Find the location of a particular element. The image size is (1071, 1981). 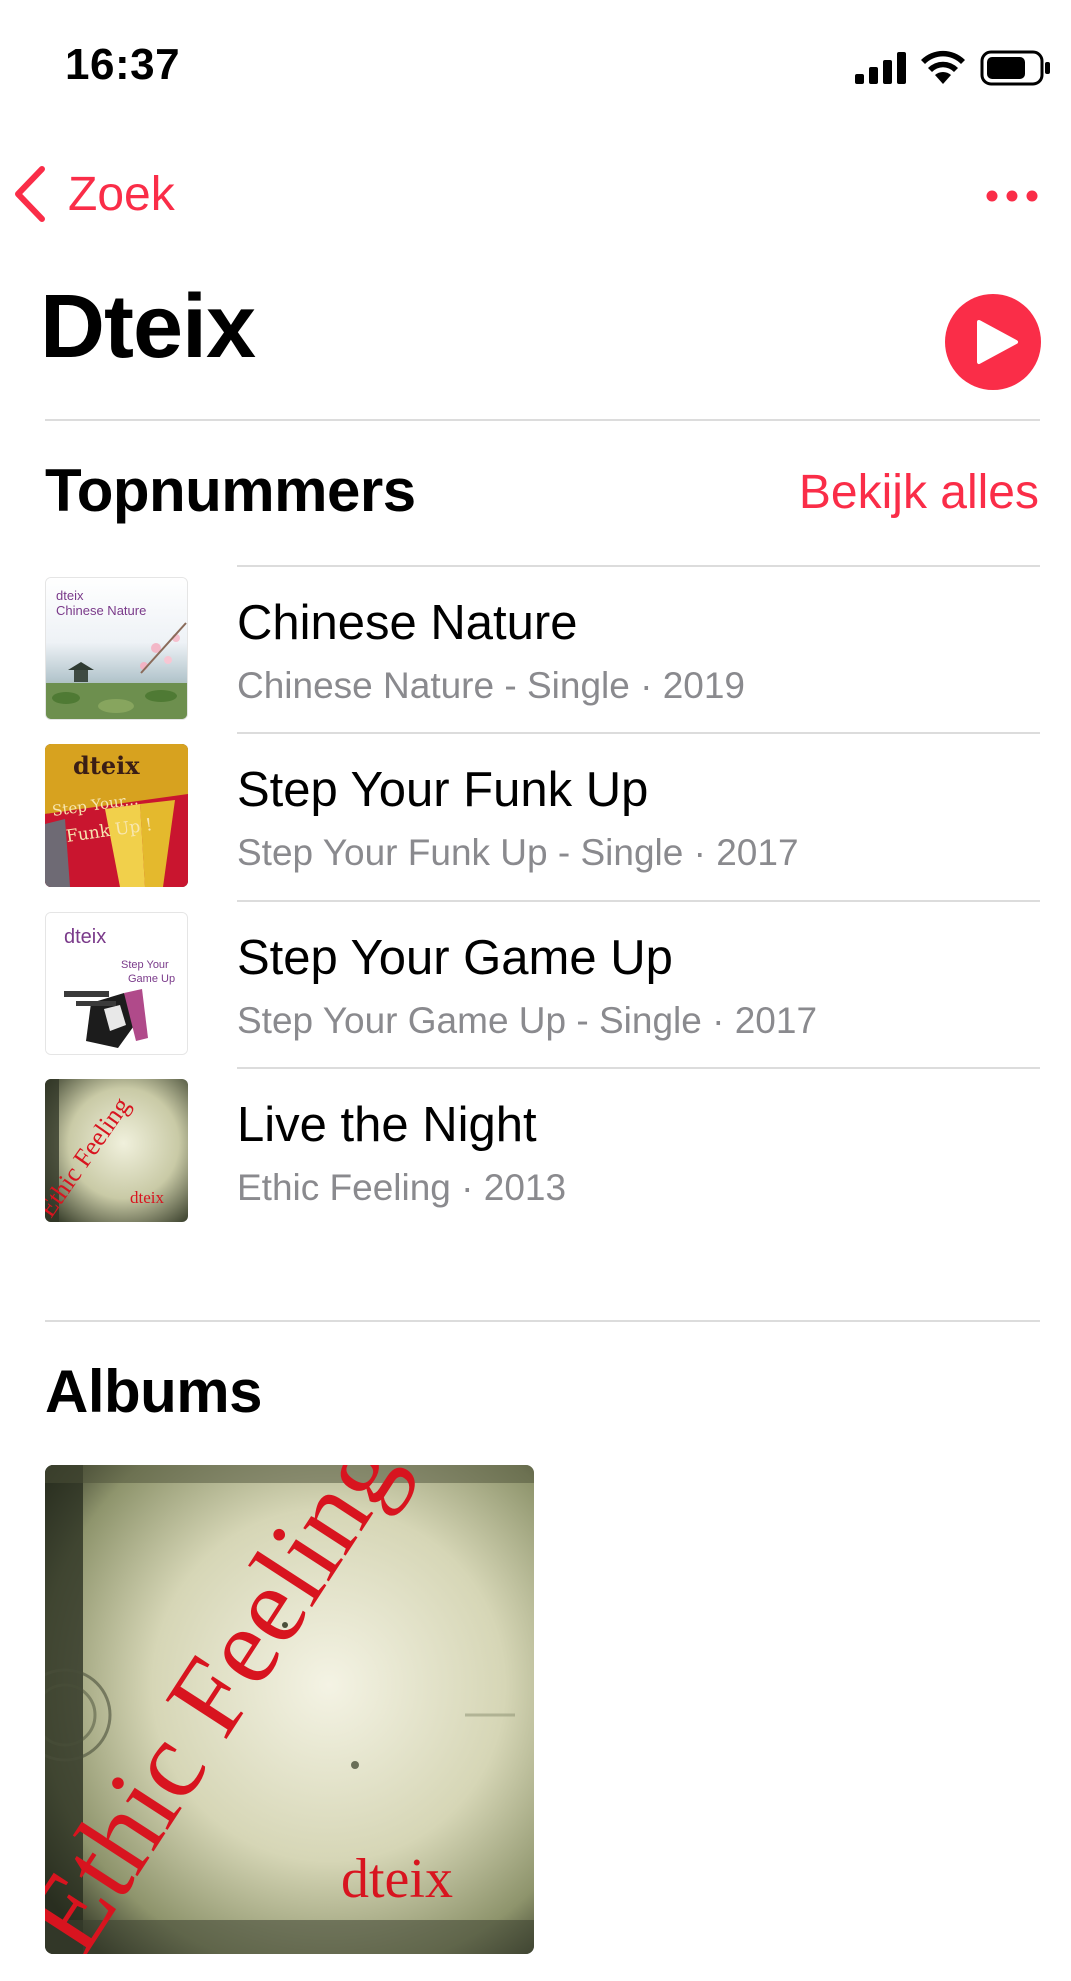

song-title: Chinese Nature is located at coordinates (407, 623).